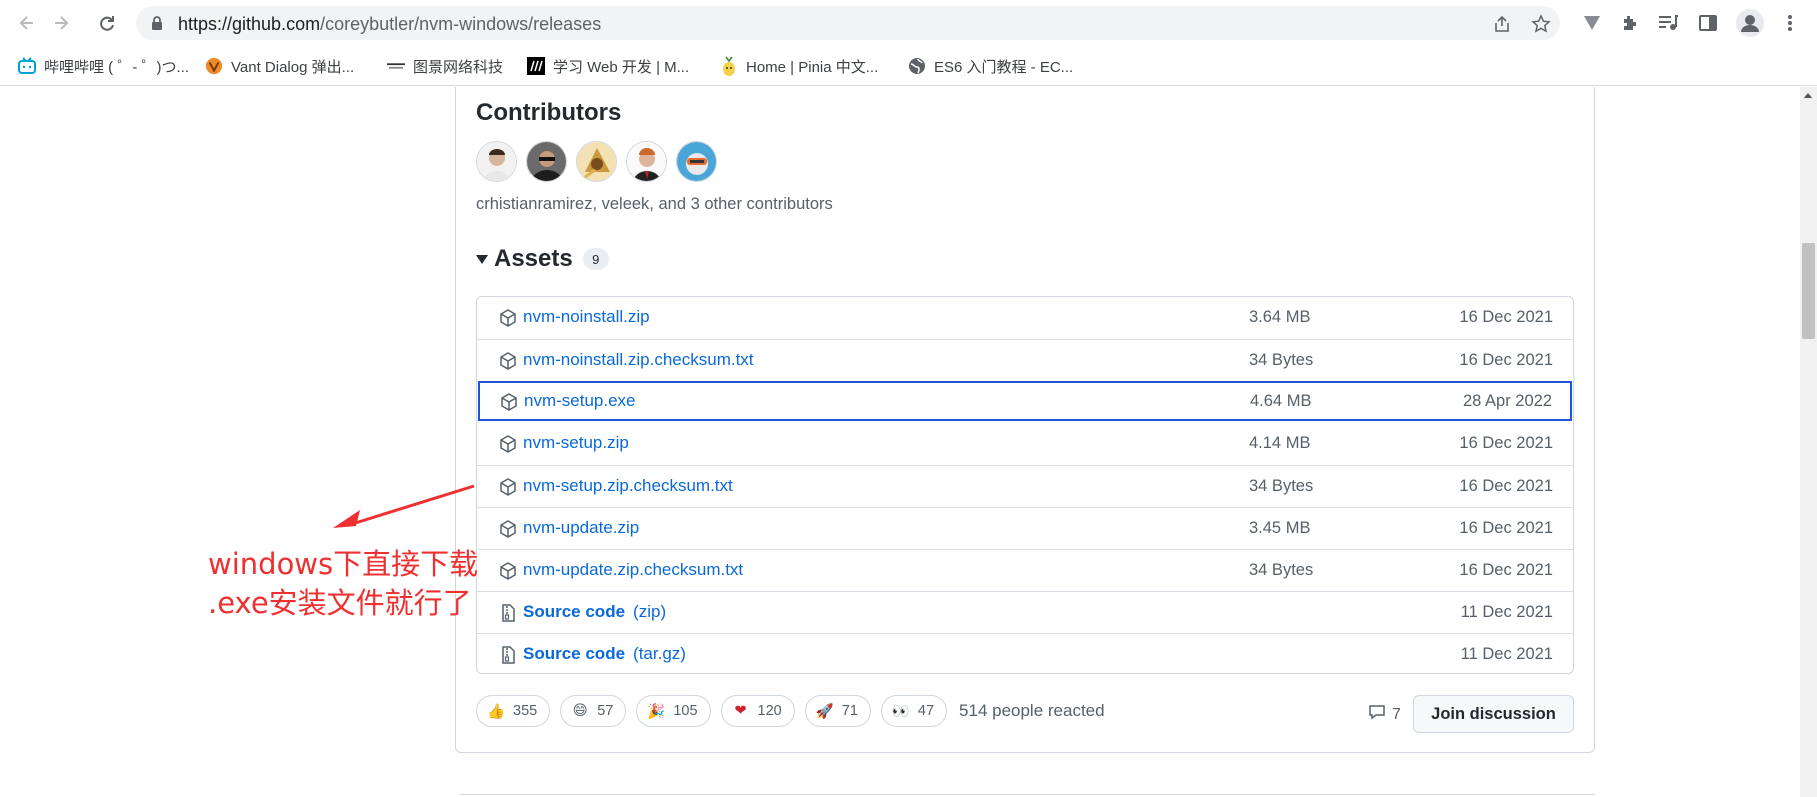 Image resolution: width=1817 pixels, height=797 pixels. I want to click on share-icon, so click(1502, 24).